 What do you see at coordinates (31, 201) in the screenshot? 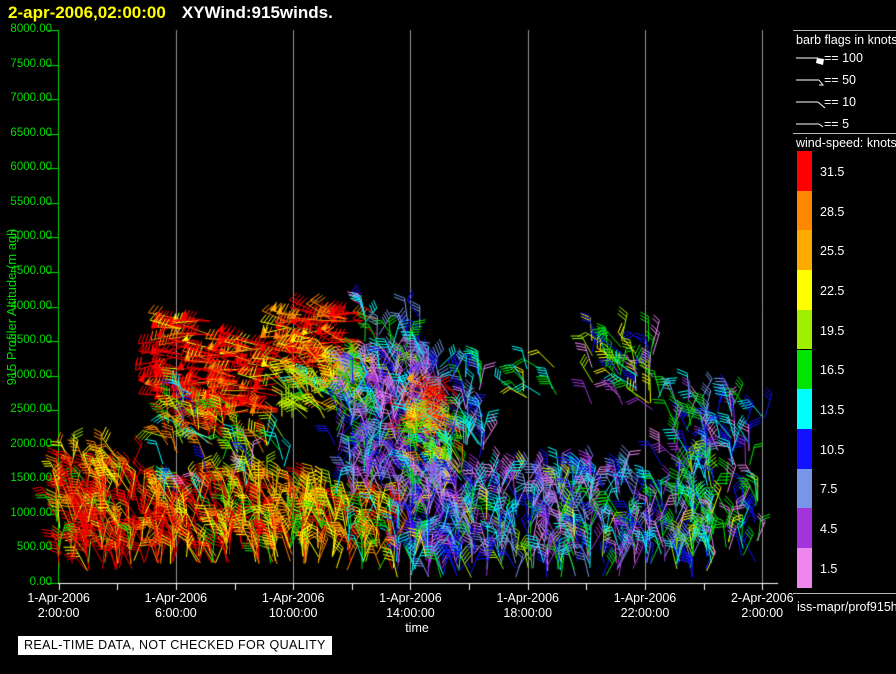
I see `y-tick-label: 5500.00` at bounding box center [31, 201].